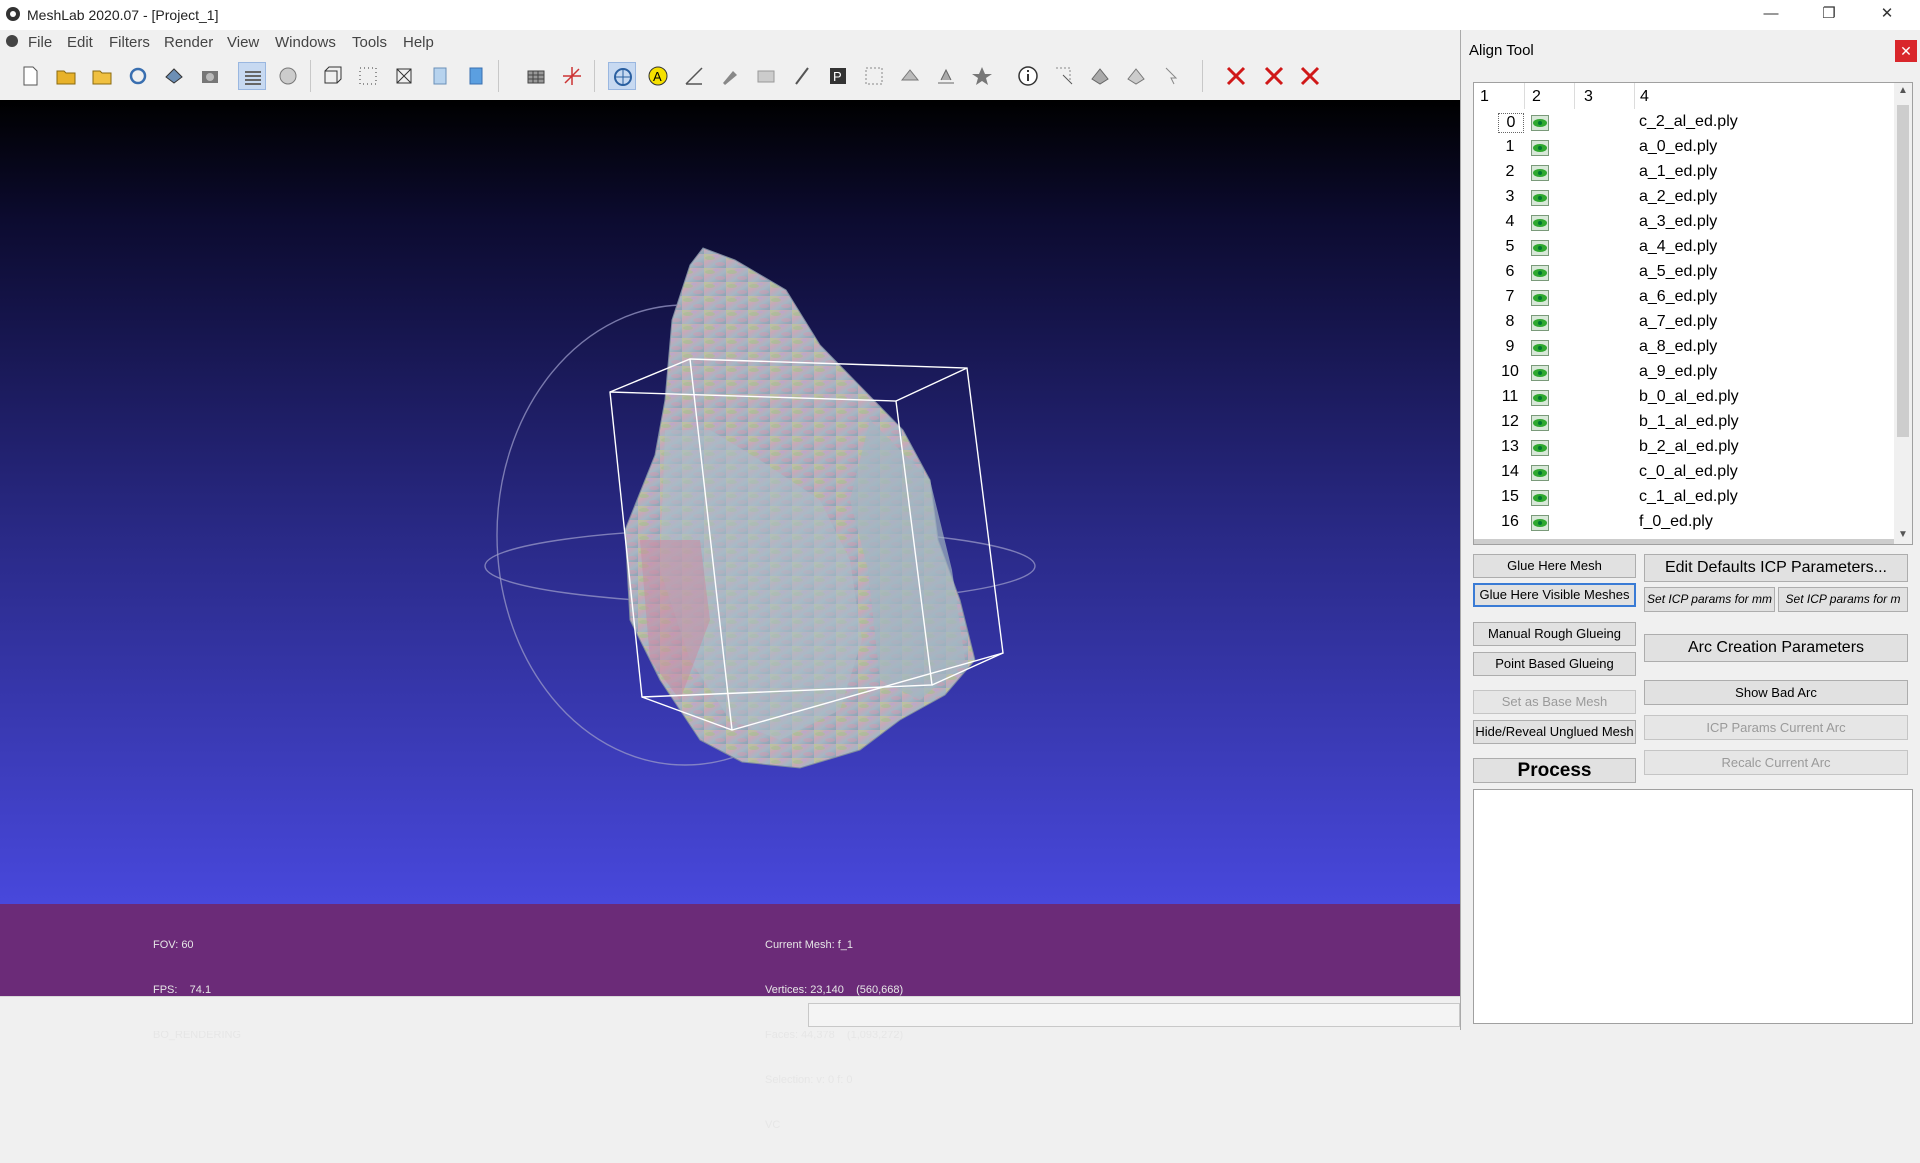 The height and width of the screenshot is (1163, 1920). I want to click on raster-layers-icon, so click(288, 76).